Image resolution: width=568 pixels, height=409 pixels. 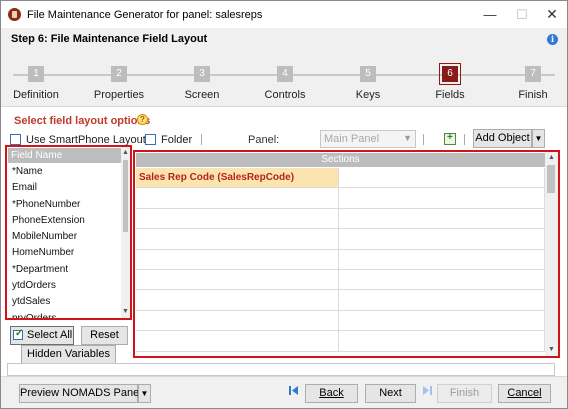 What do you see at coordinates (64, 205) in the screenshot?
I see `list-item: *PhoneNumber` at bounding box center [64, 205].